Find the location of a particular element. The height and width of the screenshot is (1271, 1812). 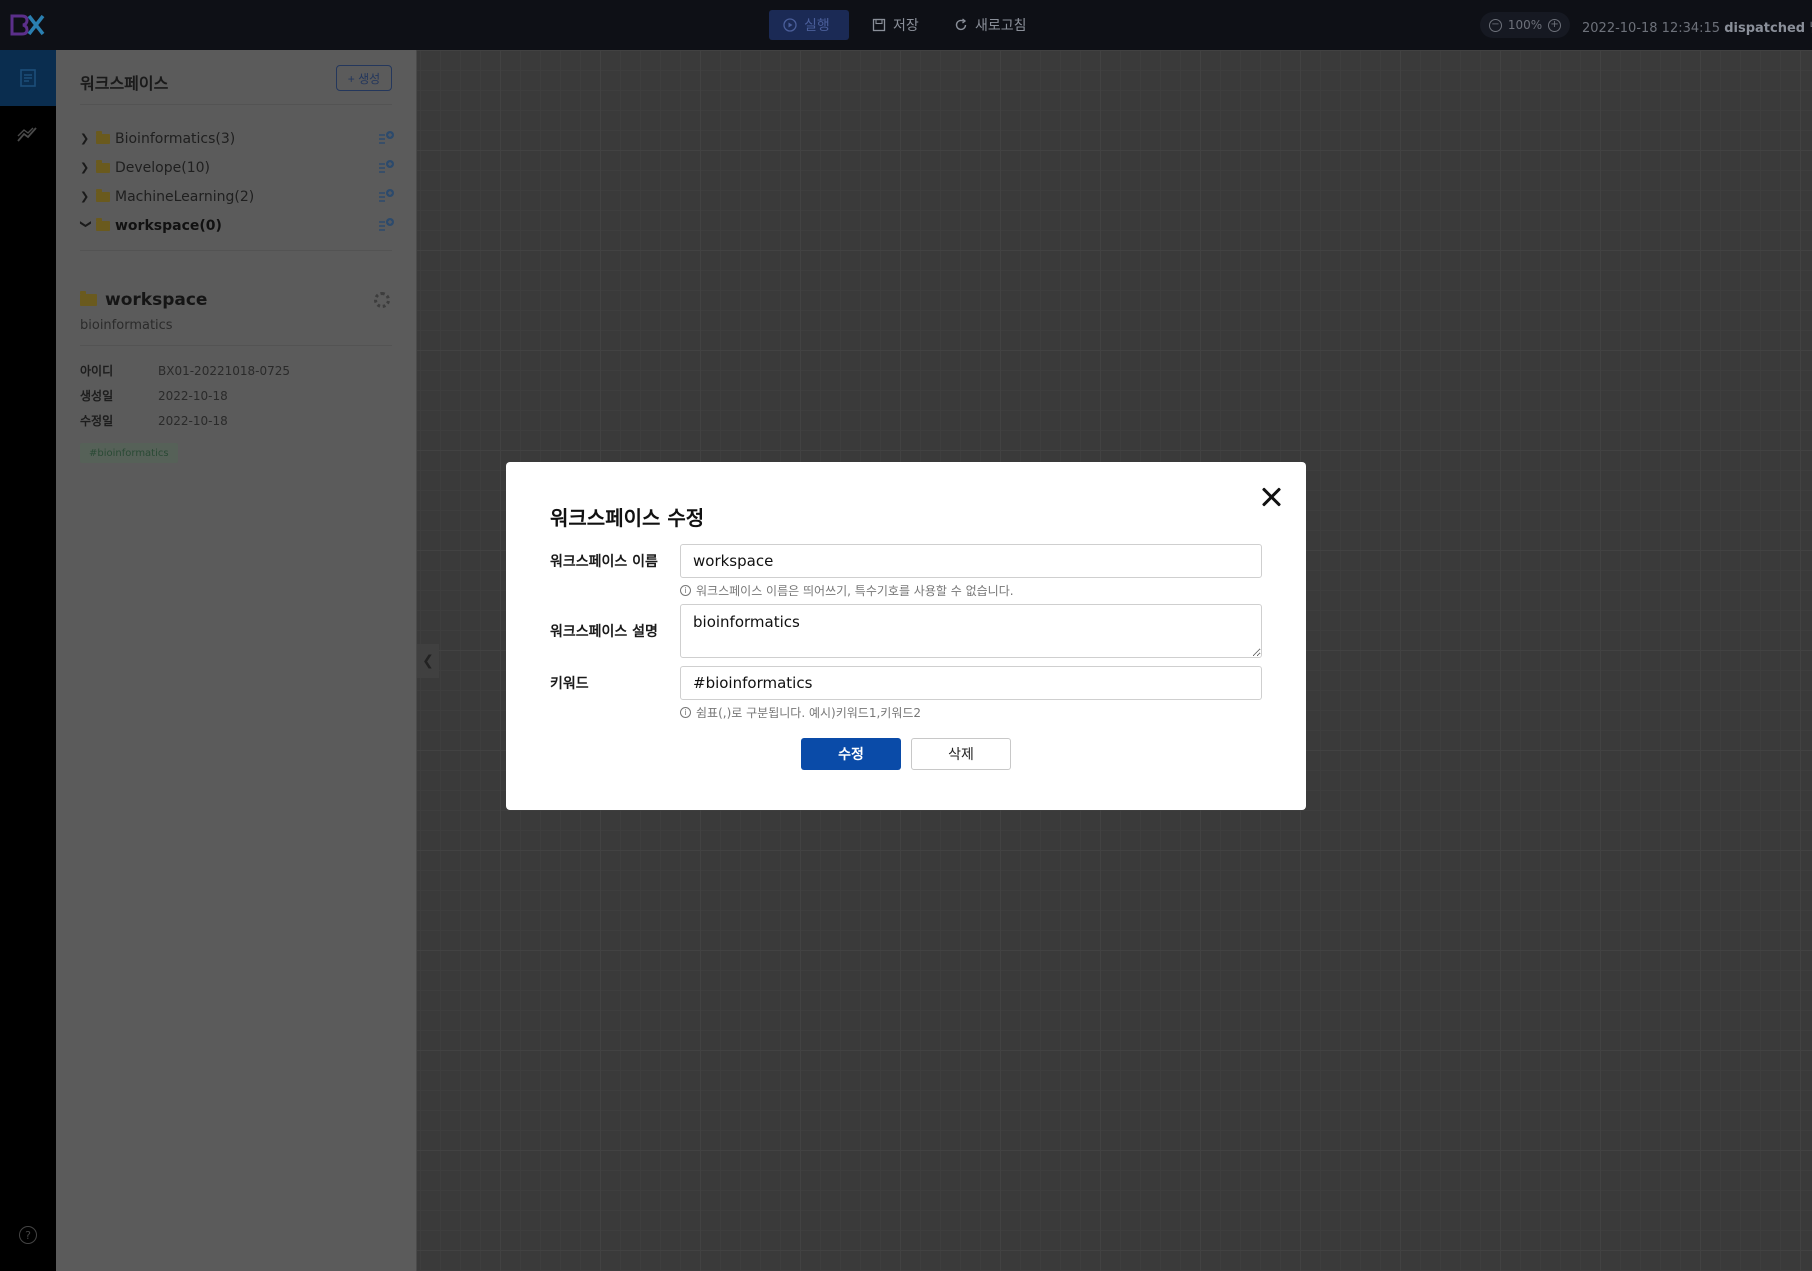

keyword-hint-text: 쉼표(,)로 구분됩니다. 예시)키워드1,키워드2 is located at coordinates (809, 713).